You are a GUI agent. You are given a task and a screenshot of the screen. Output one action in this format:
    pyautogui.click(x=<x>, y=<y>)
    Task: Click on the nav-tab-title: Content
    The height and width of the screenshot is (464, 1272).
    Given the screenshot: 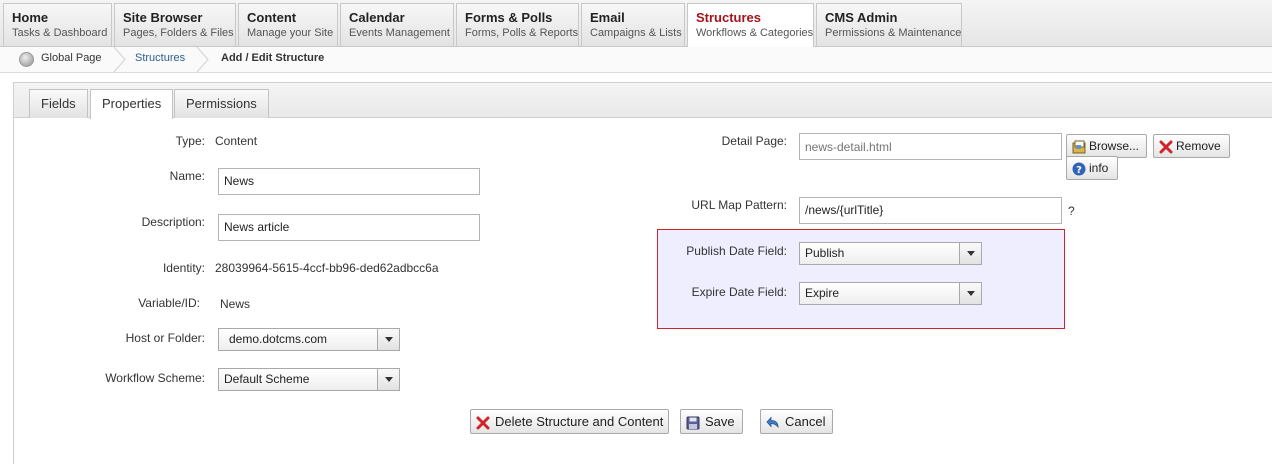 What is the action you would take?
    pyautogui.click(x=272, y=17)
    